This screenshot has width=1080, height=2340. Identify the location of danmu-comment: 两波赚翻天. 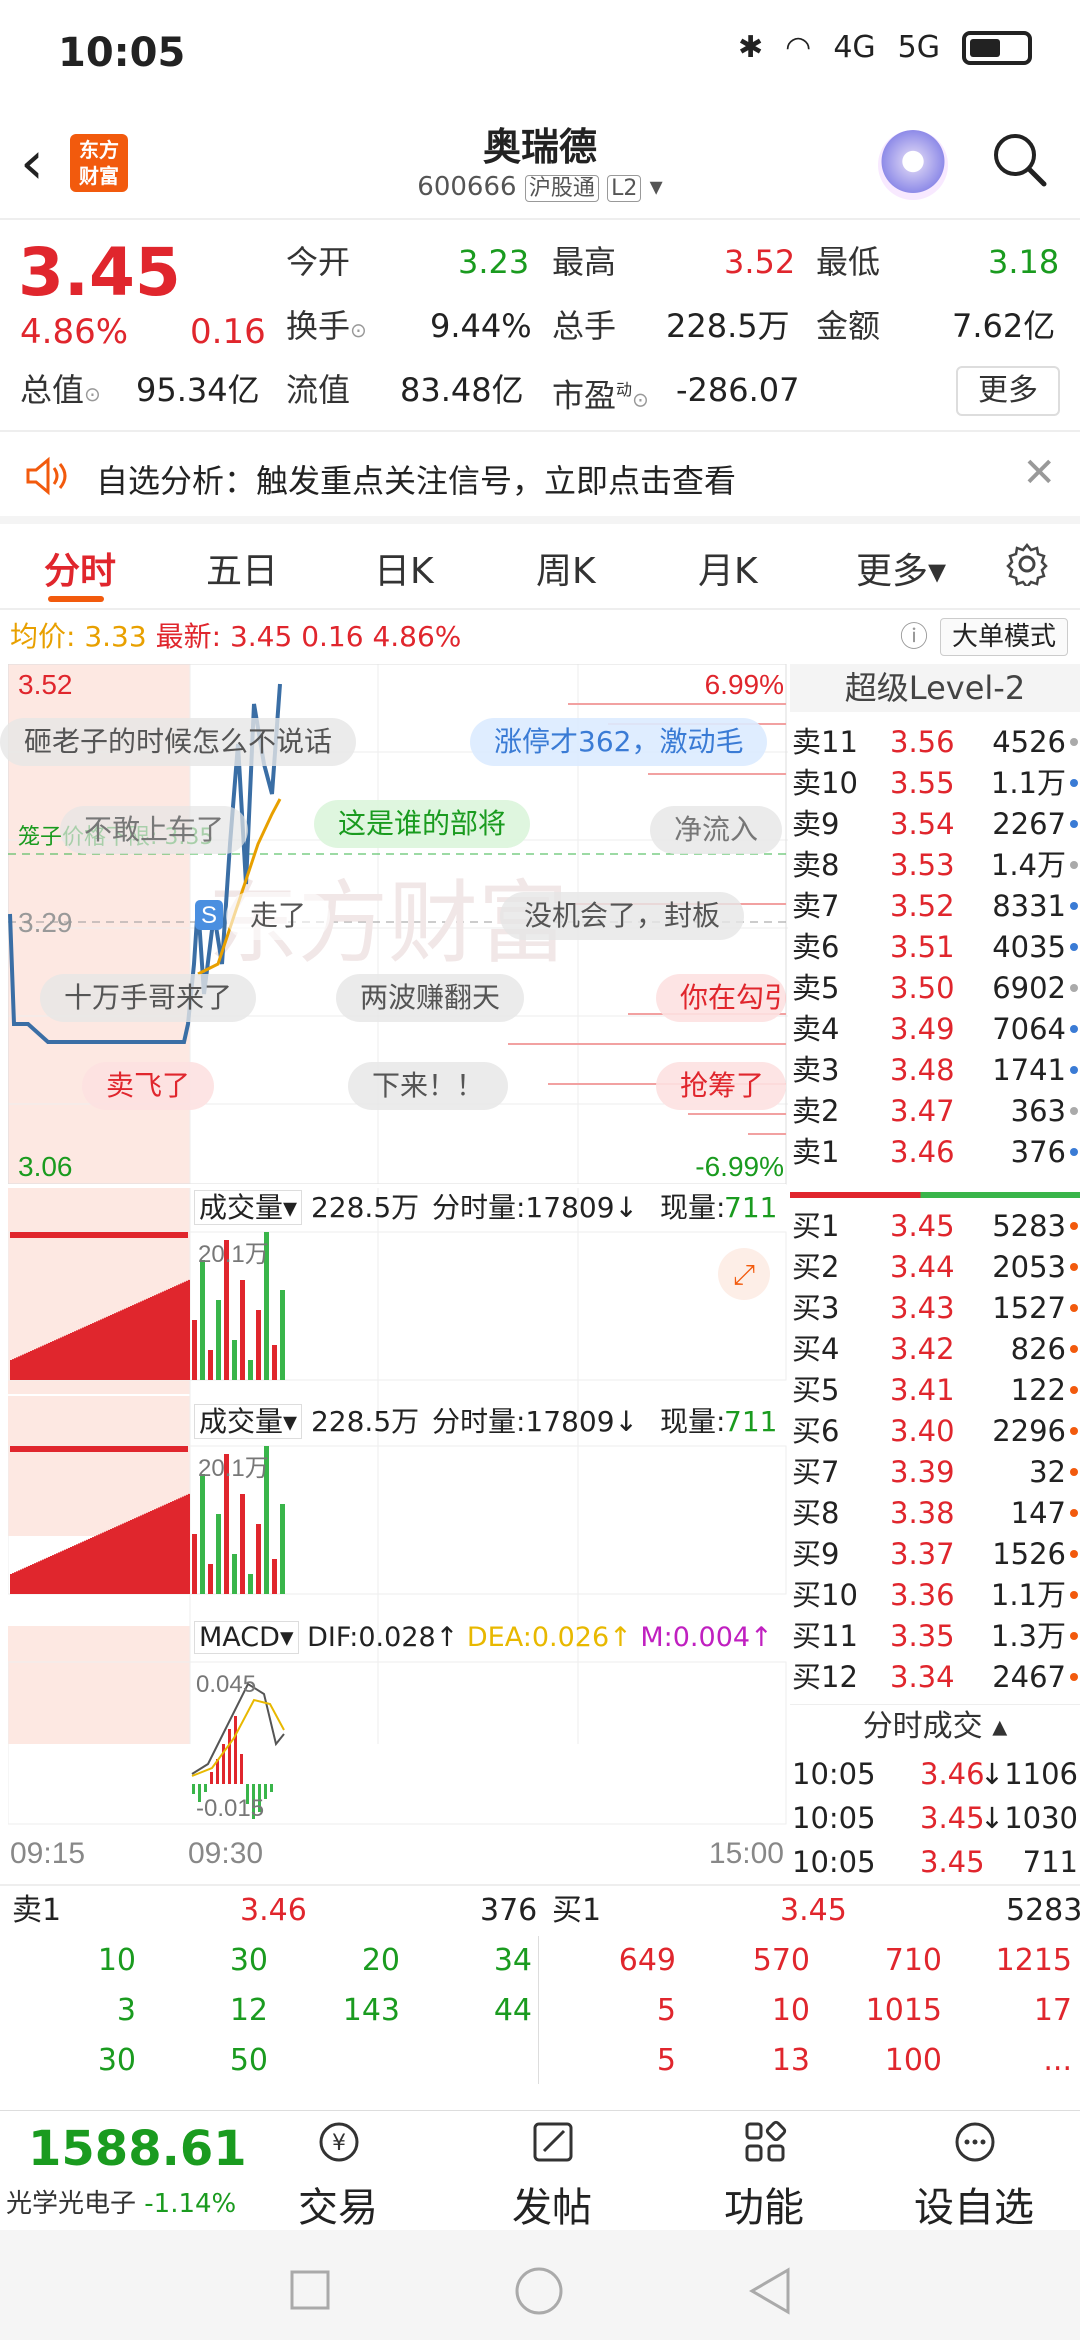
(430, 998).